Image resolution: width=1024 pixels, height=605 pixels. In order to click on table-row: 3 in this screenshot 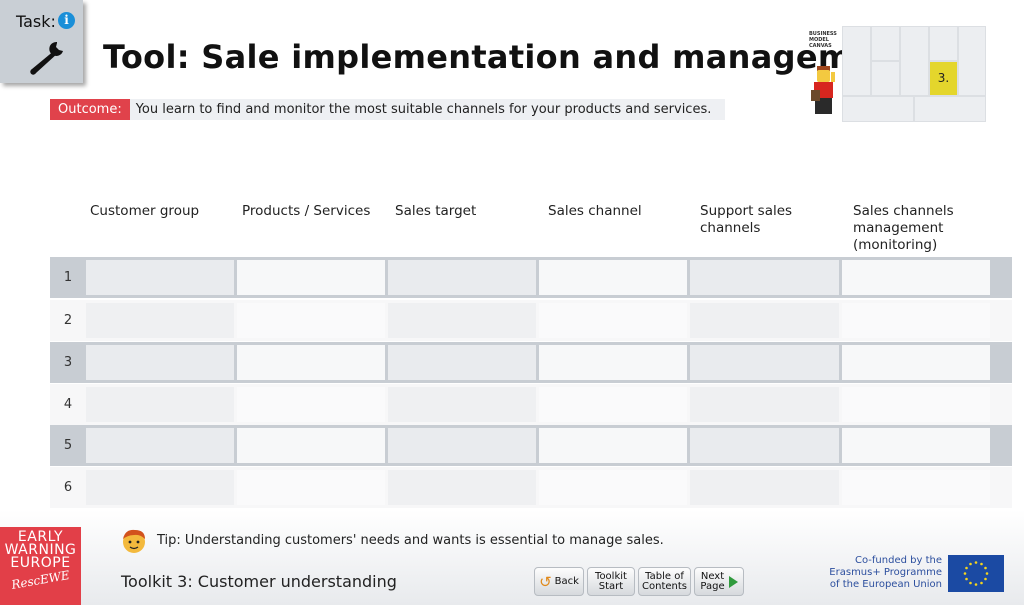, I will do `click(531, 362)`.